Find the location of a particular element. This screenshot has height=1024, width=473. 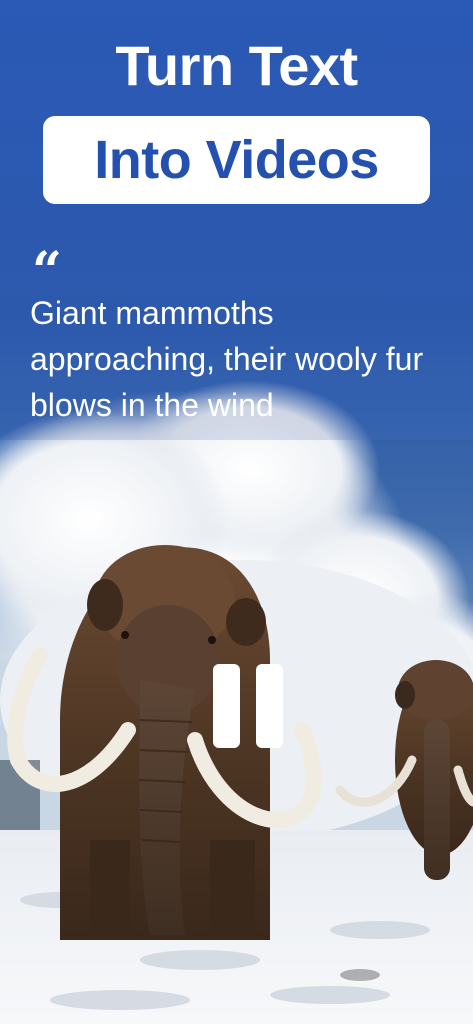

pause-icon-bar is located at coordinates (269, 706).